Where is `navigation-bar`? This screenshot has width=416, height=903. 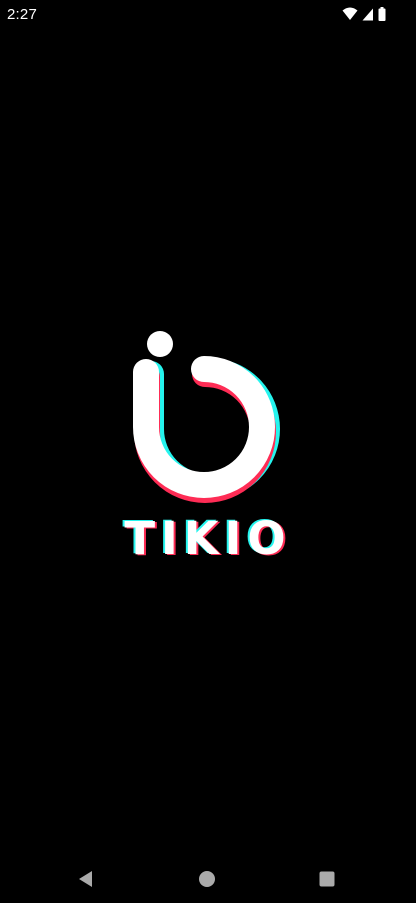 navigation-bar is located at coordinates (208, 879).